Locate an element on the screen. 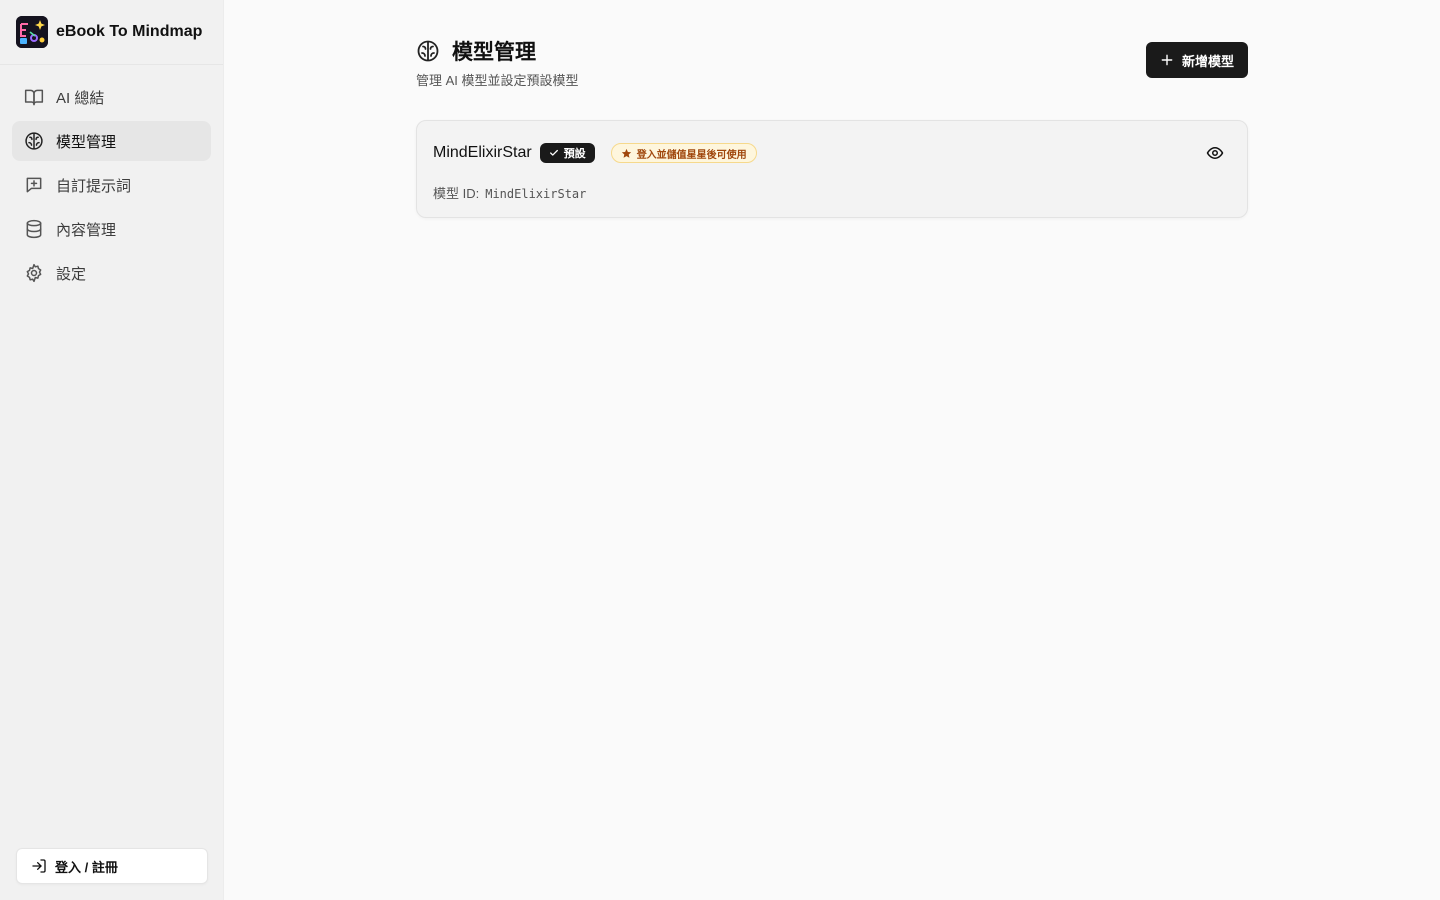 The image size is (1440, 900). default-badge: 預設 is located at coordinates (567, 153).